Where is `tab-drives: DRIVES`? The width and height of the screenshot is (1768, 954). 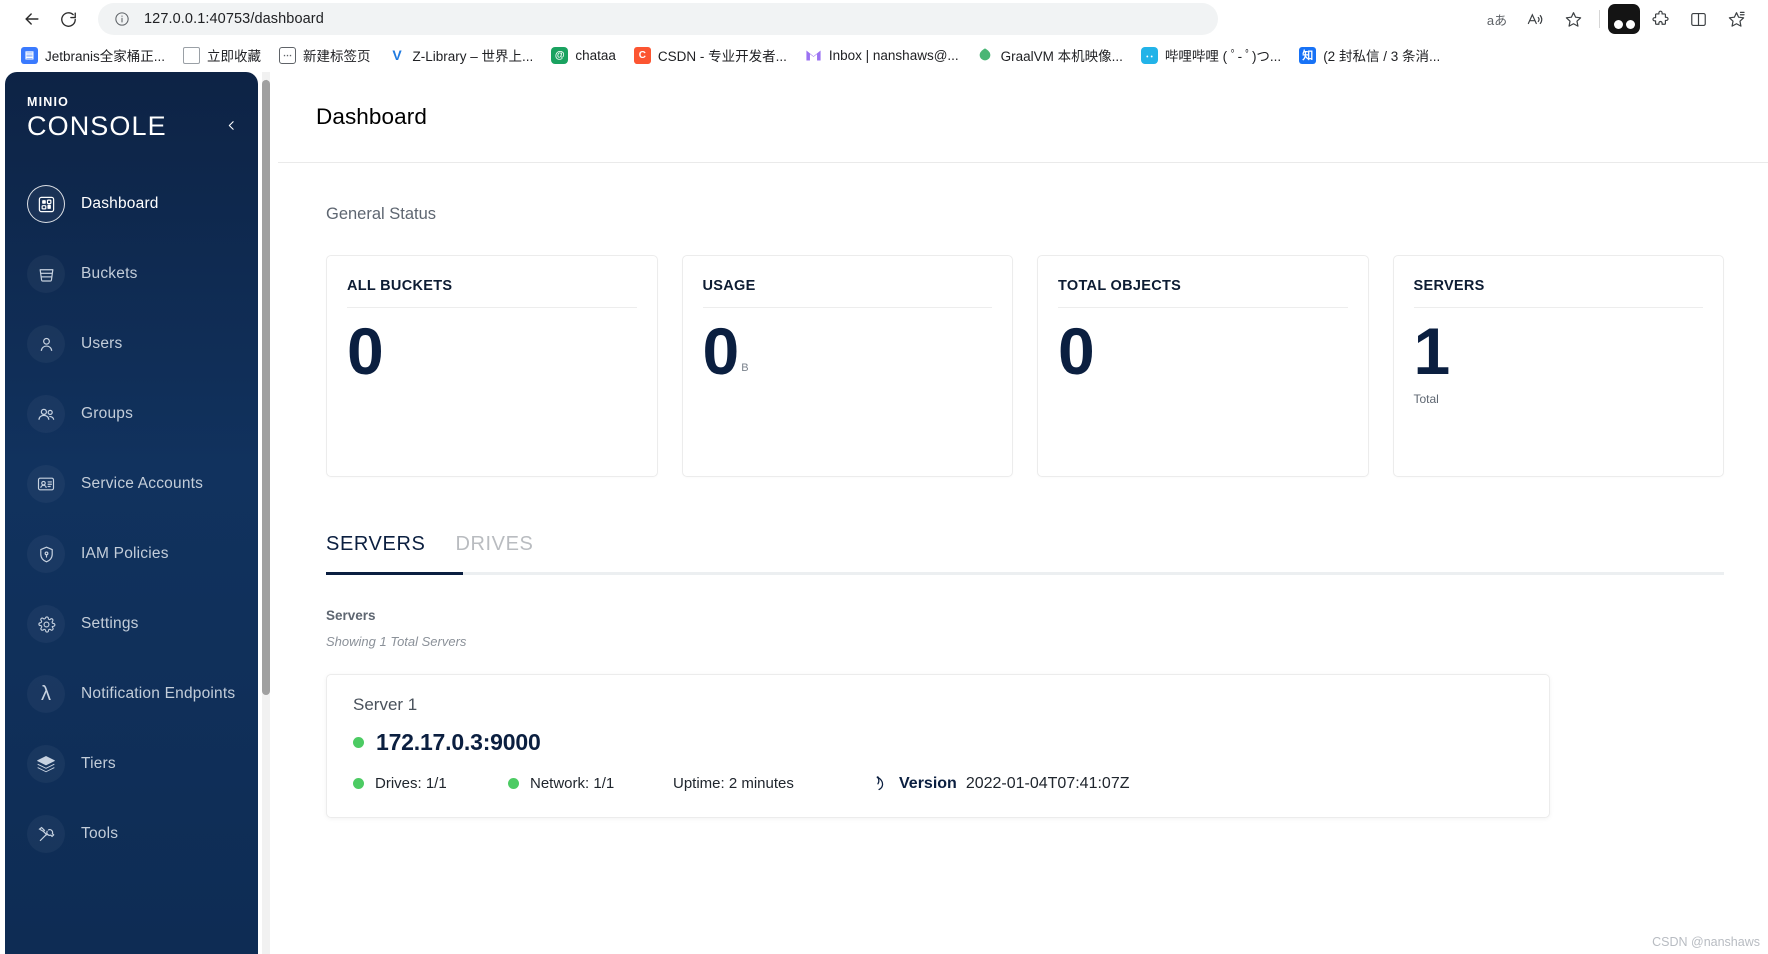 tab-drives: DRIVES is located at coordinates (507, 548).